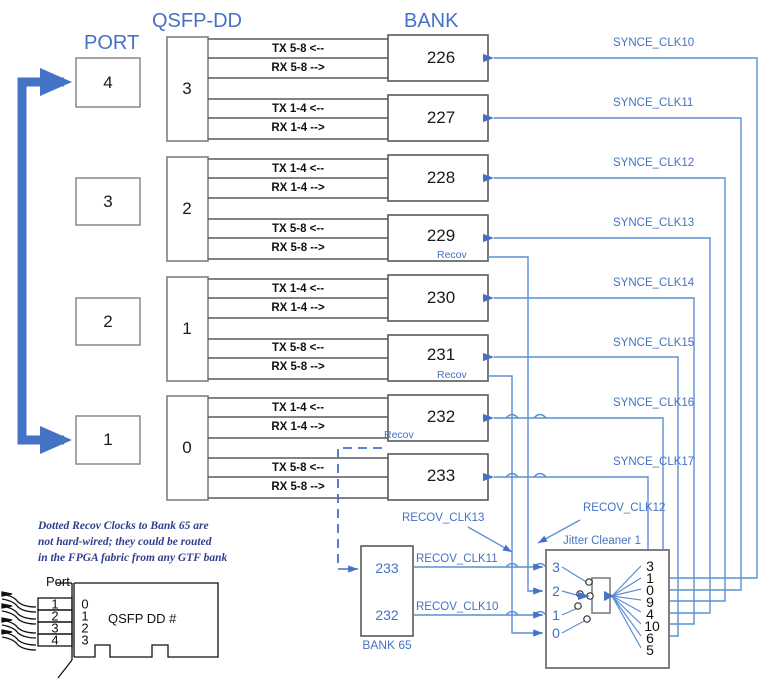 The height and width of the screenshot is (683, 769). Describe the element at coordinates (441, 58) in the screenshot. I see `bank-box-226: 226` at that location.